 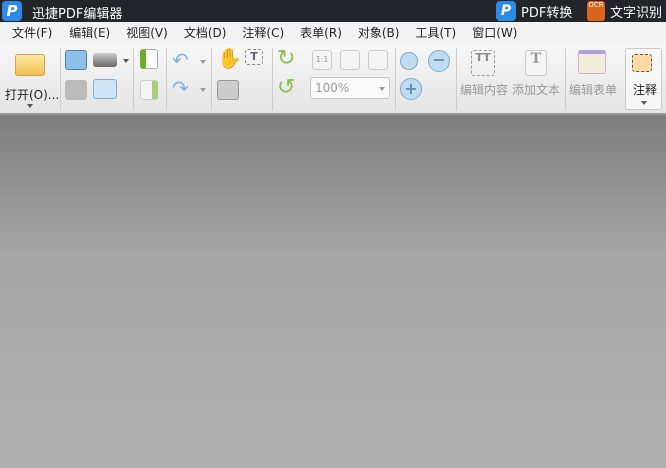 I want to click on annotate-label: 注释, so click(x=645, y=90).